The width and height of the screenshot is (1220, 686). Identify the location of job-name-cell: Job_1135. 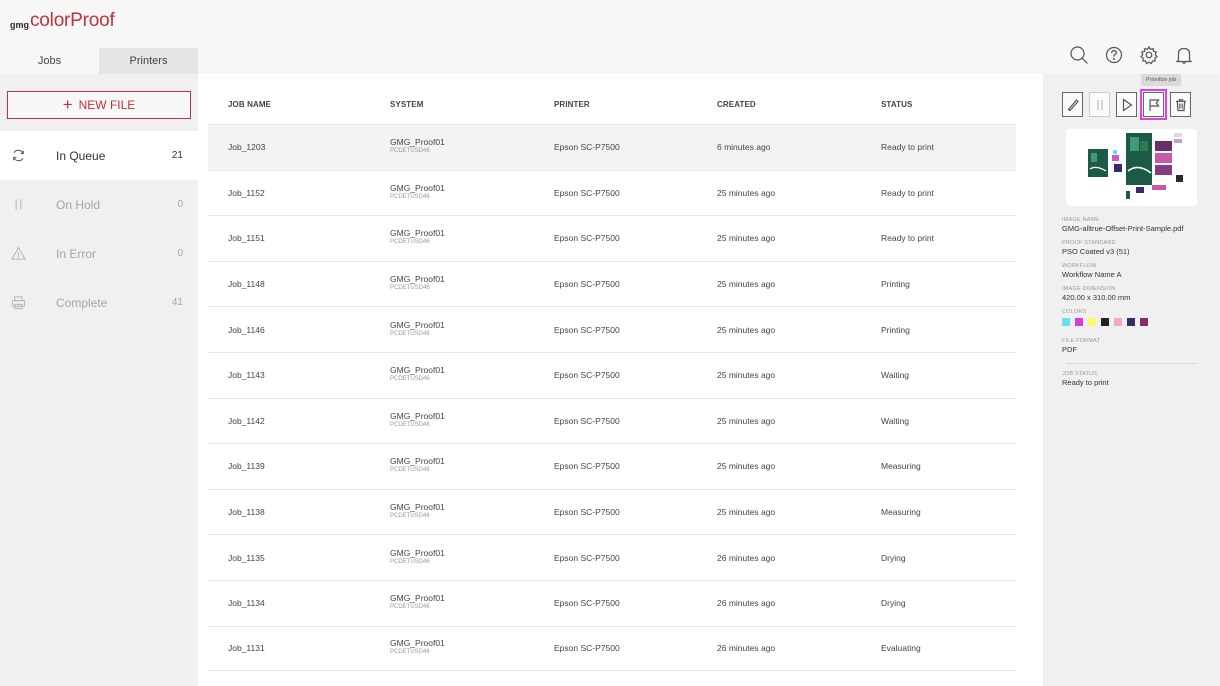
(246, 557).